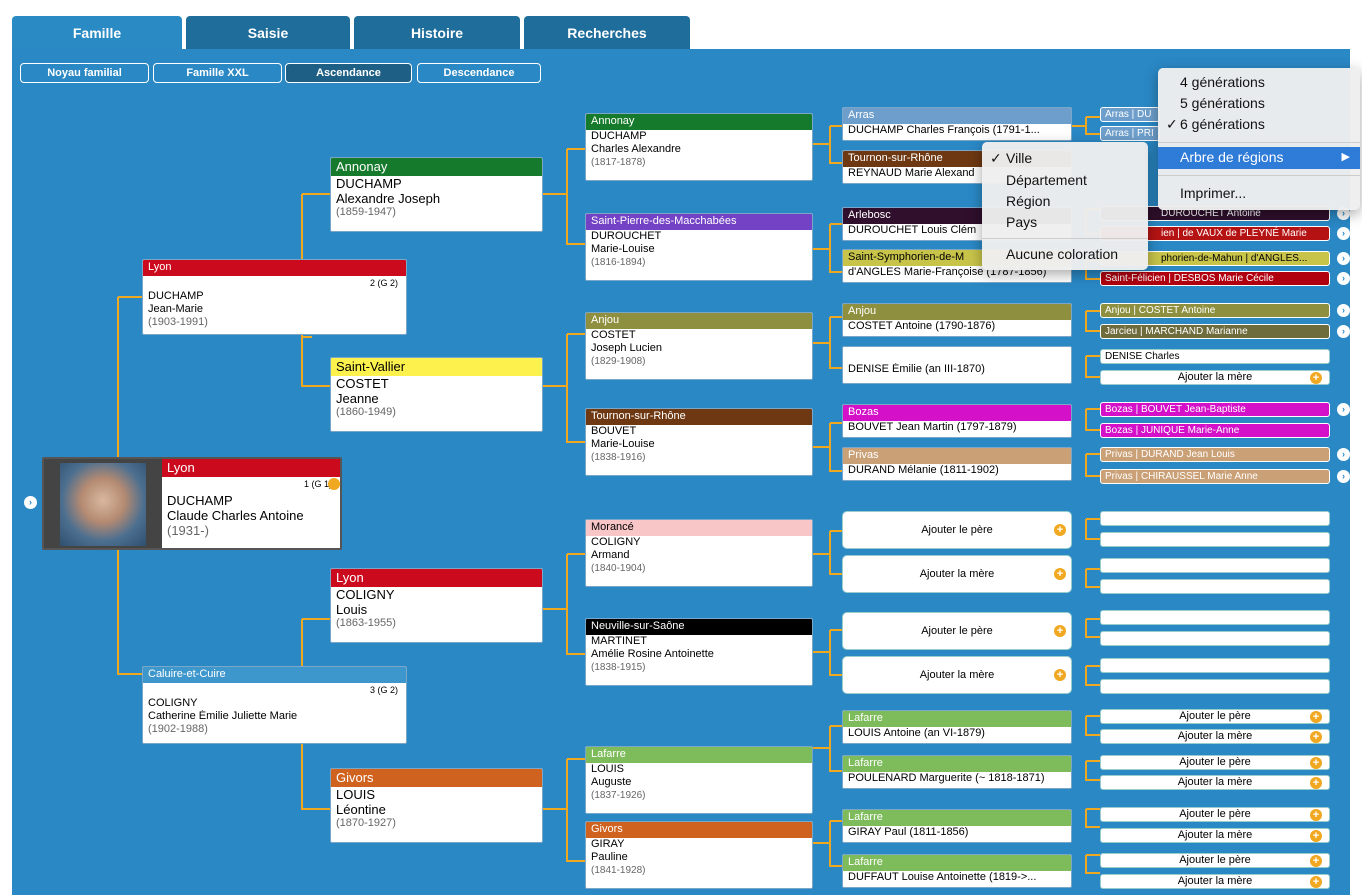 This screenshot has height=895, width=1362. What do you see at coordinates (1046, 180) in the screenshot?
I see `menu-item-departement: Département` at bounding box center [1046, 180].